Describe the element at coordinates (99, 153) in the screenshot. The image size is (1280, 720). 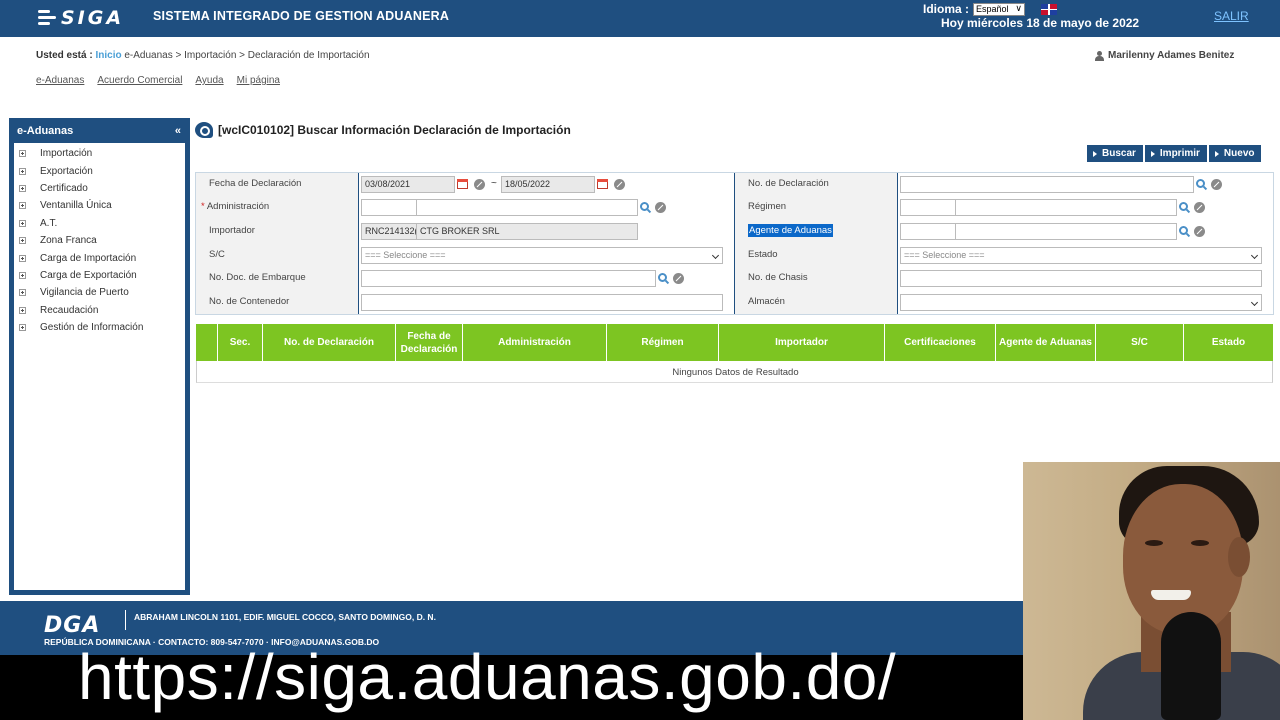
I see `sidebar-item-importacion: Importación` at that location.